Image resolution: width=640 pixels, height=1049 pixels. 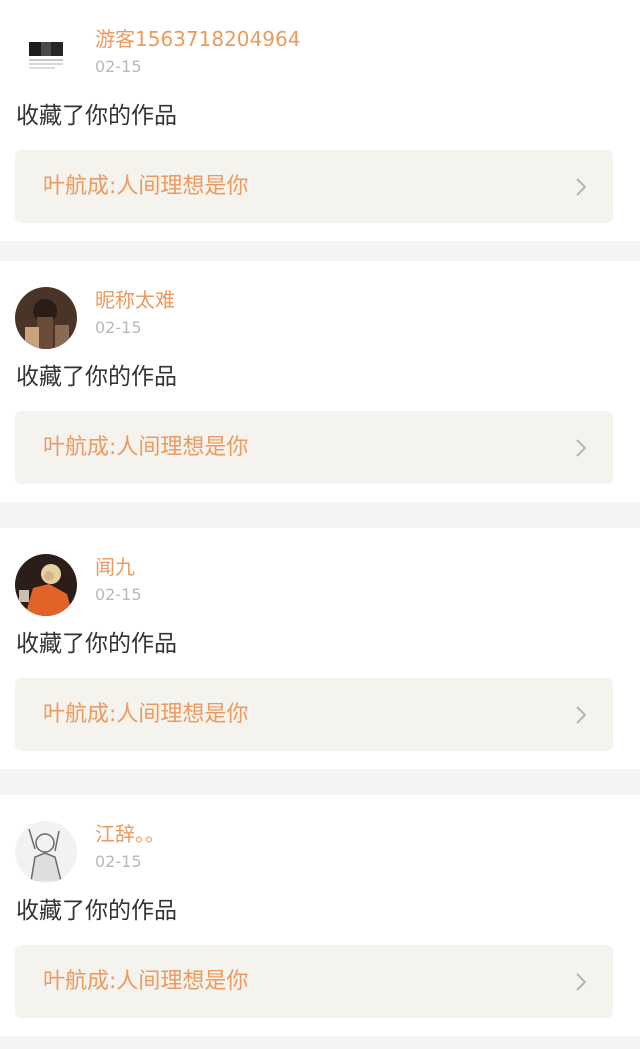 I want to click on username: 江辞。。, so click(x=130, y=834).